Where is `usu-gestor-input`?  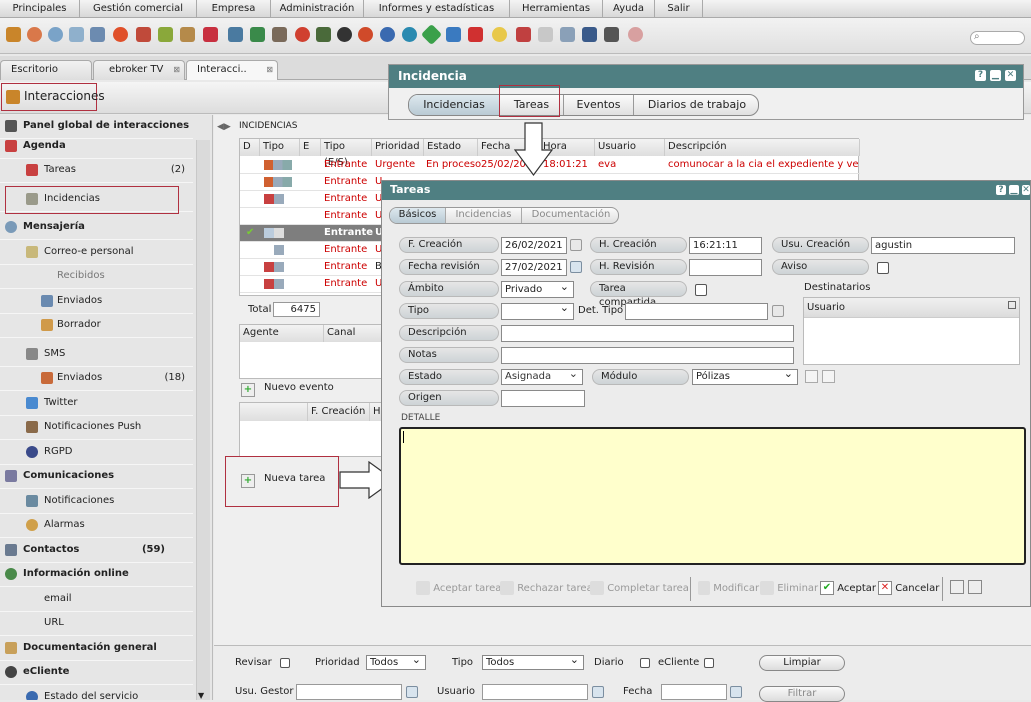 usu-gestor-input is located at coordinates (349, 692).